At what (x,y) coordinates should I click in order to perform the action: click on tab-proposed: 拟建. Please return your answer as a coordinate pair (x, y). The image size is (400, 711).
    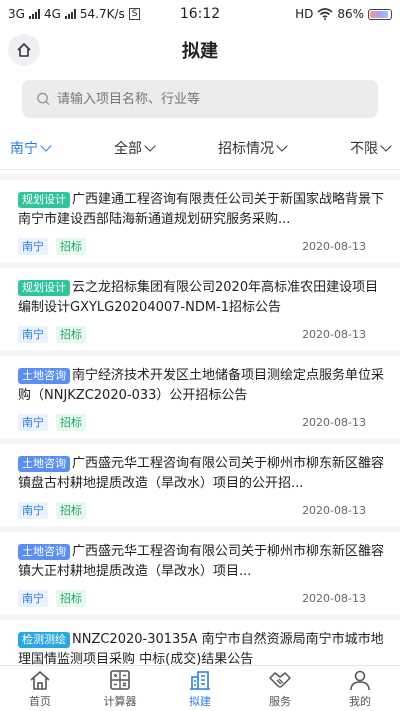
    Looking at the image, I should click on (200, 688).